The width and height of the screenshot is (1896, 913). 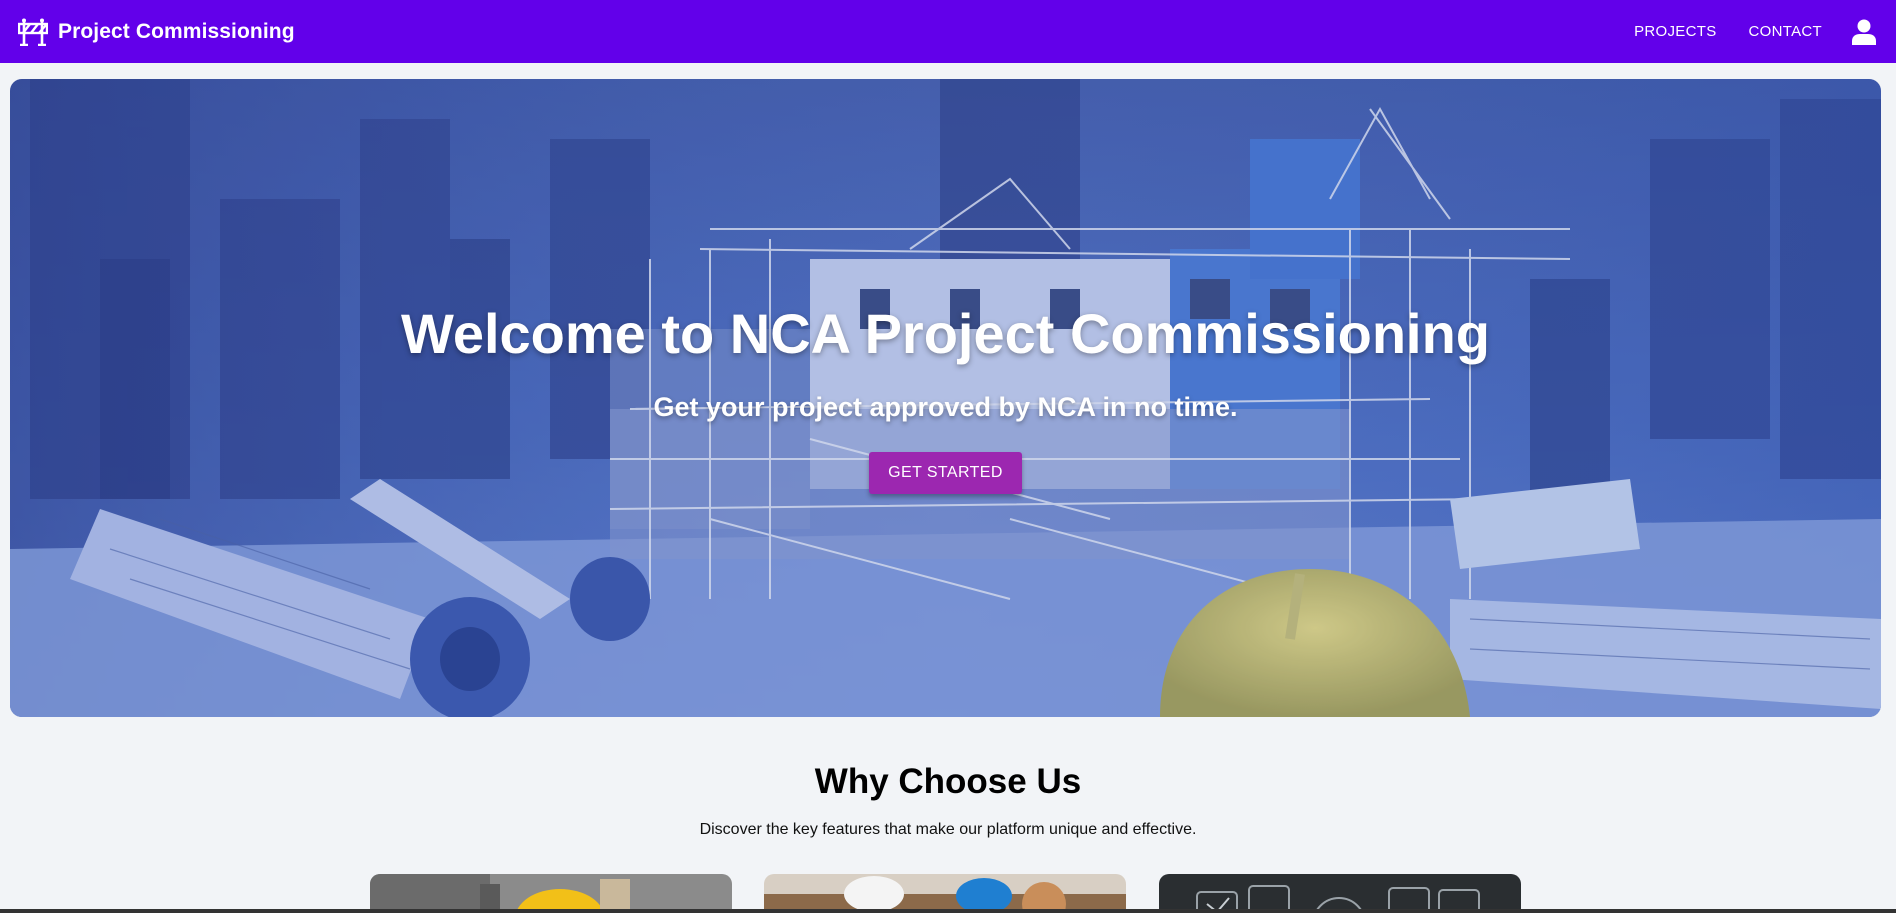 I want to click on user-icon, so click(x=1864, y=32).